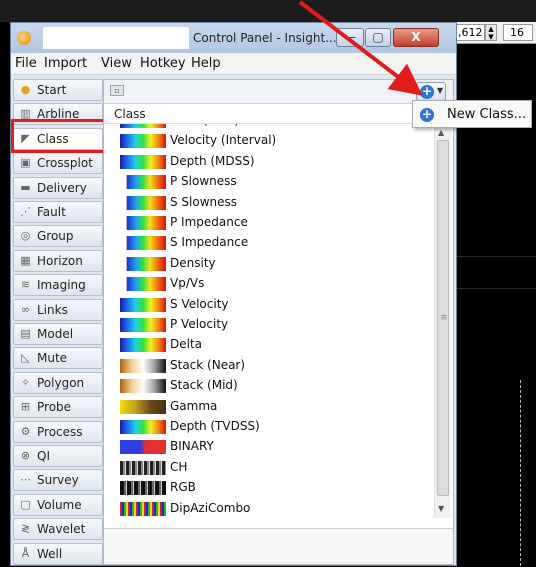 The image size is (536, 567). Describe the element at coordinates (518, 32) in the screenshot. I see `spinner-value-2: 16` at that location.